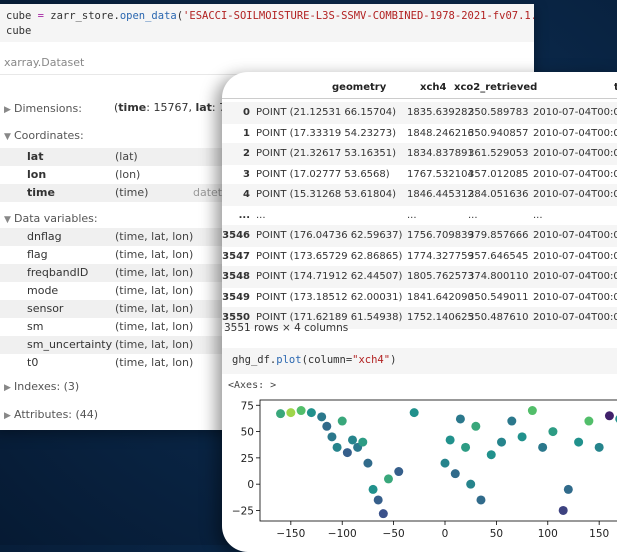  I want to click on cell-xch4: 1846.445312, so click(440, 194).